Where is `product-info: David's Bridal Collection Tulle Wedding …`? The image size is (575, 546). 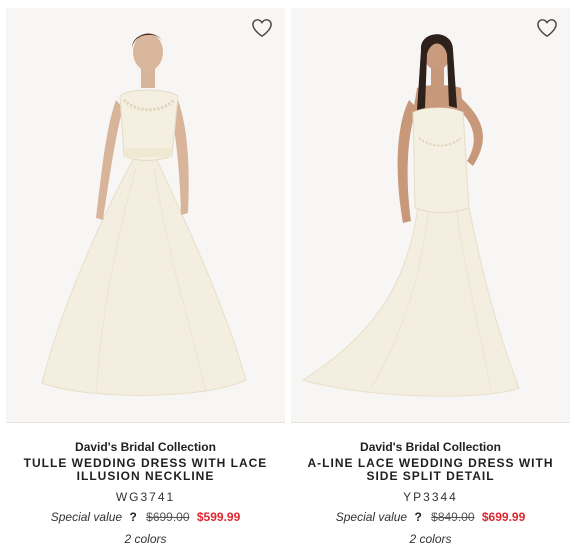 product-info: David's Bridal Collection Tulle Wedding … is located at coordinates (145, 484).